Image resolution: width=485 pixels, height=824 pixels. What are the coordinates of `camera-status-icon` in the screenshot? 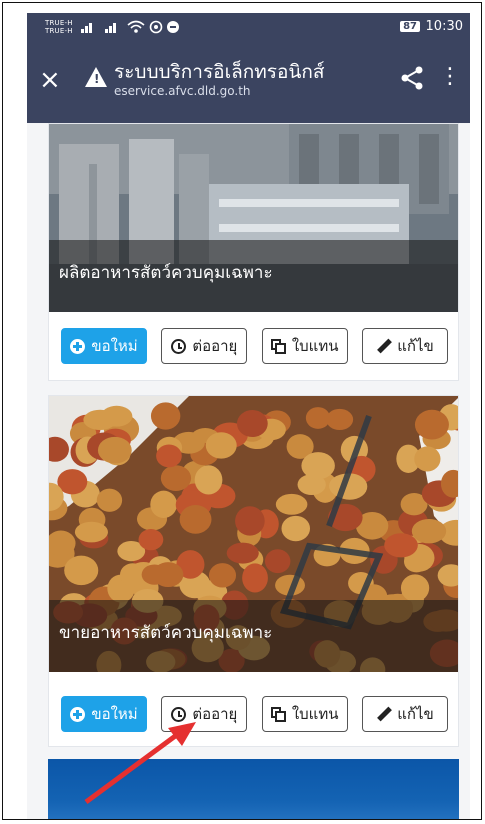 It's located at (156, 27).